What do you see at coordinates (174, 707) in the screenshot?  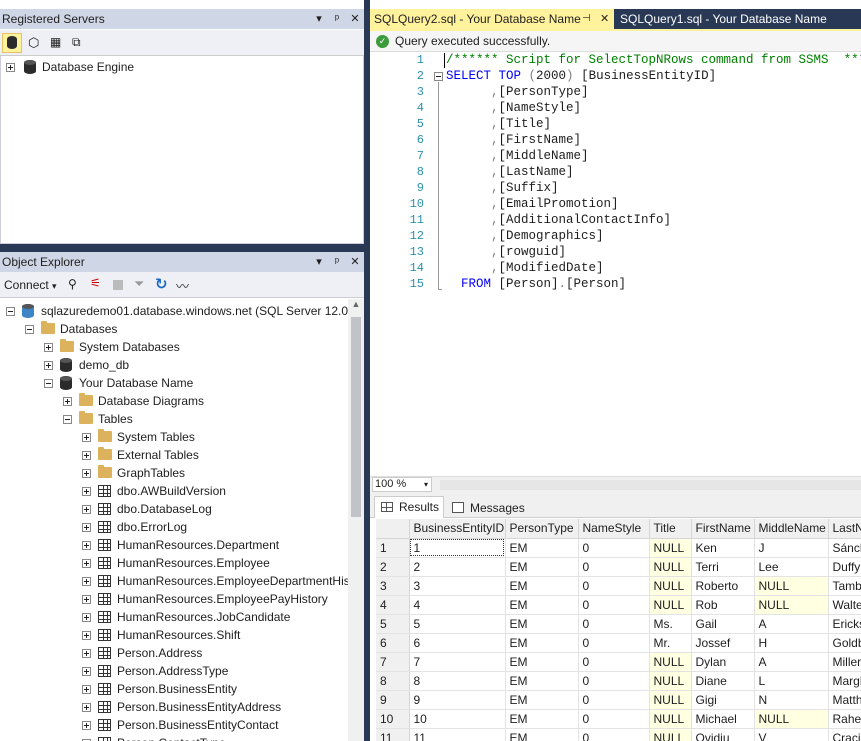 I see `tree-node-table: Person.BusinessEntityAddress` at bounding box center [174, 707].